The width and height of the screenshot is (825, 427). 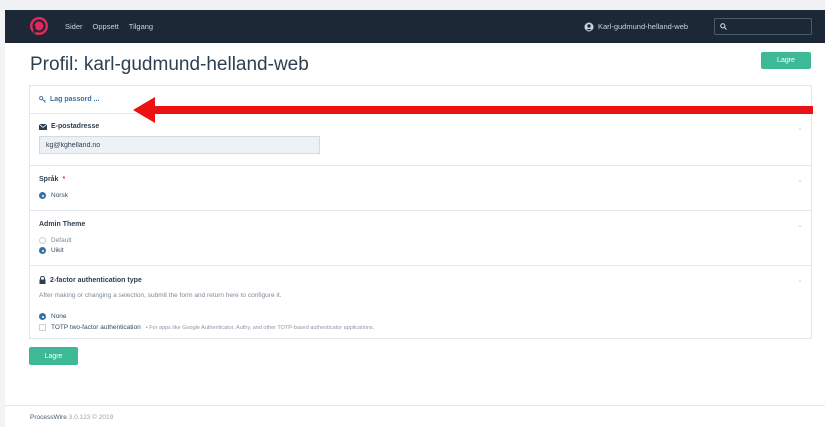 I want to click on theme-option-default: Default, so click(x=55, y=240).